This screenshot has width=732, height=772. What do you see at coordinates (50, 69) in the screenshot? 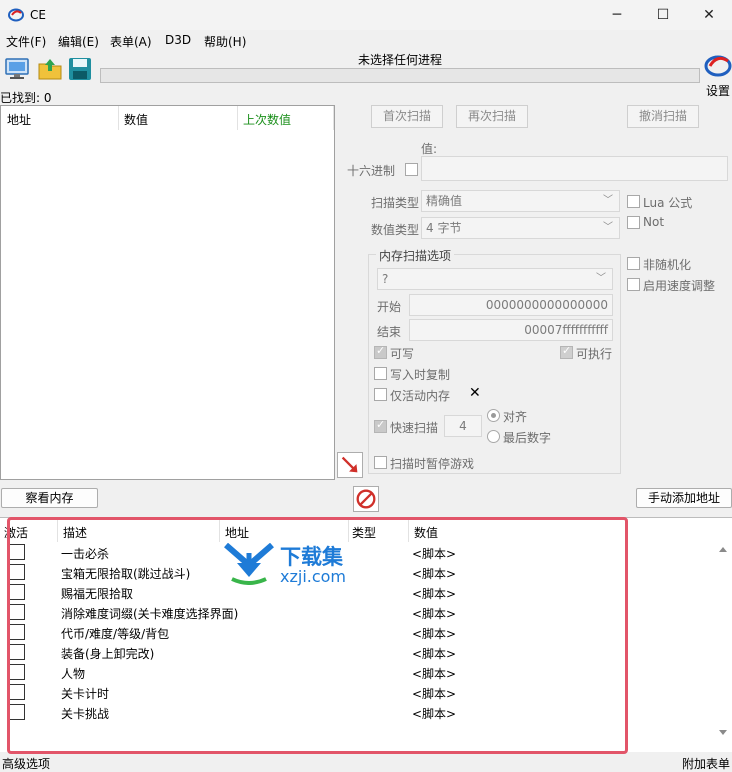
I see `open-file-icon` at bounding box center [50, 69].